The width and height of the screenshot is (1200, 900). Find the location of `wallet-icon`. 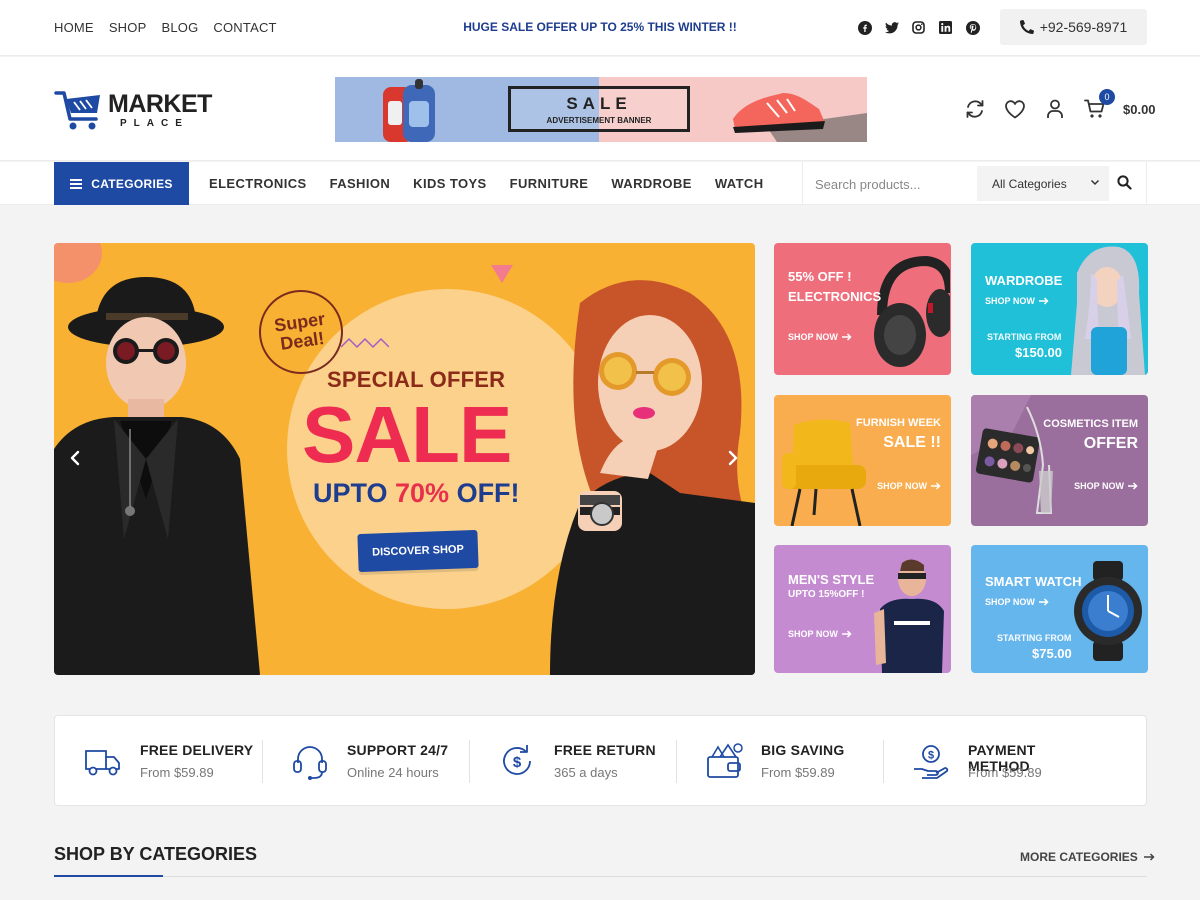

wallet-icon is located at coordinates (725, 760).